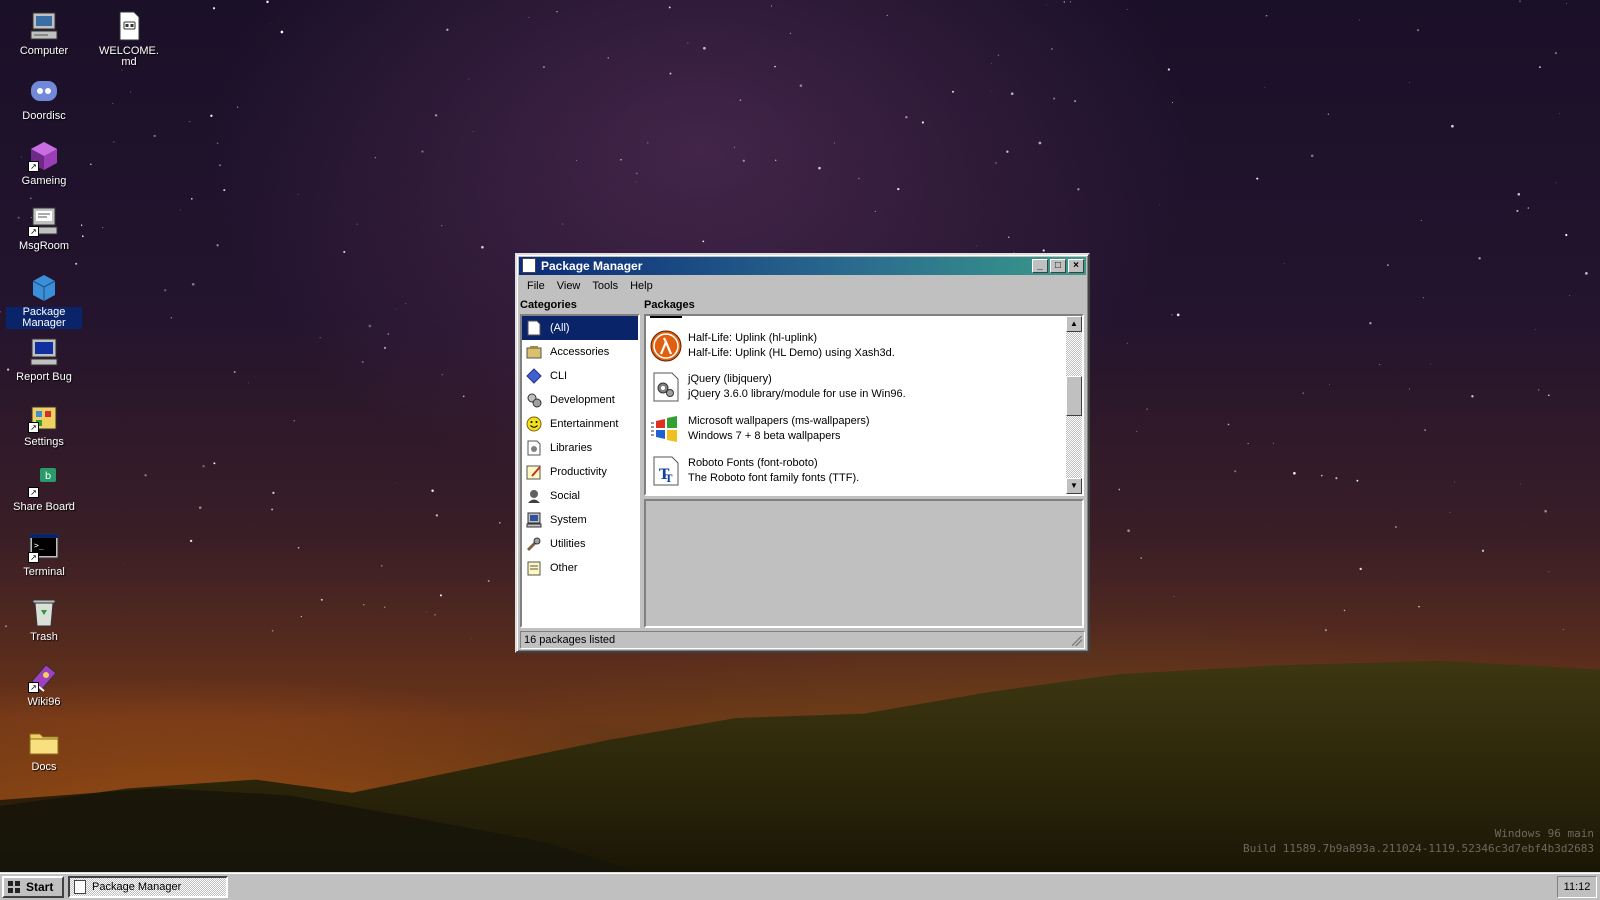  I want to click on category-entertainment: Entertainment, so click(580, 424).